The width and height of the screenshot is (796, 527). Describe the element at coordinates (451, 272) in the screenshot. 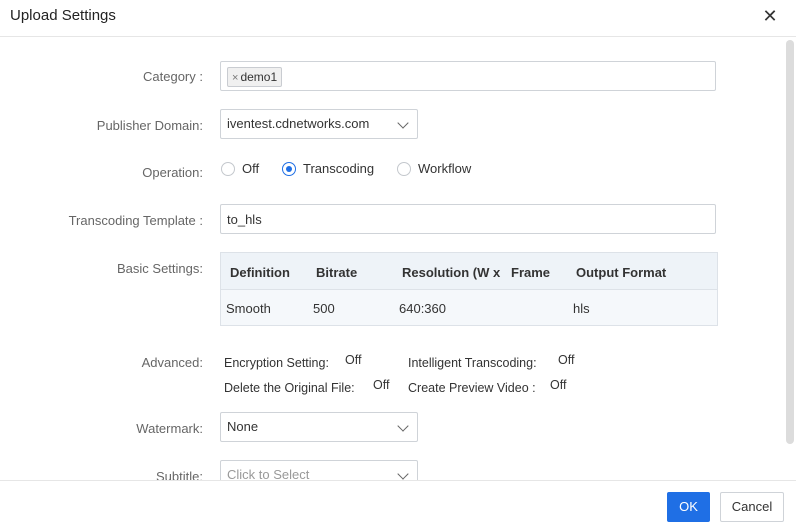

I see `column-header: Resolution (W x` at that location.